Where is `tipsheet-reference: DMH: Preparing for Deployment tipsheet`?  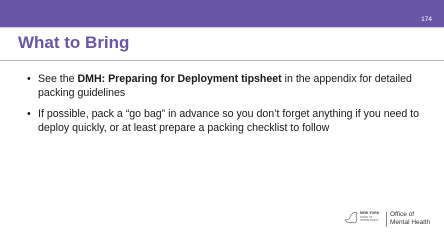 tipsheet-reference: DMH: Preparing for Deployment tipsheet is located at coordinates (179, 79).